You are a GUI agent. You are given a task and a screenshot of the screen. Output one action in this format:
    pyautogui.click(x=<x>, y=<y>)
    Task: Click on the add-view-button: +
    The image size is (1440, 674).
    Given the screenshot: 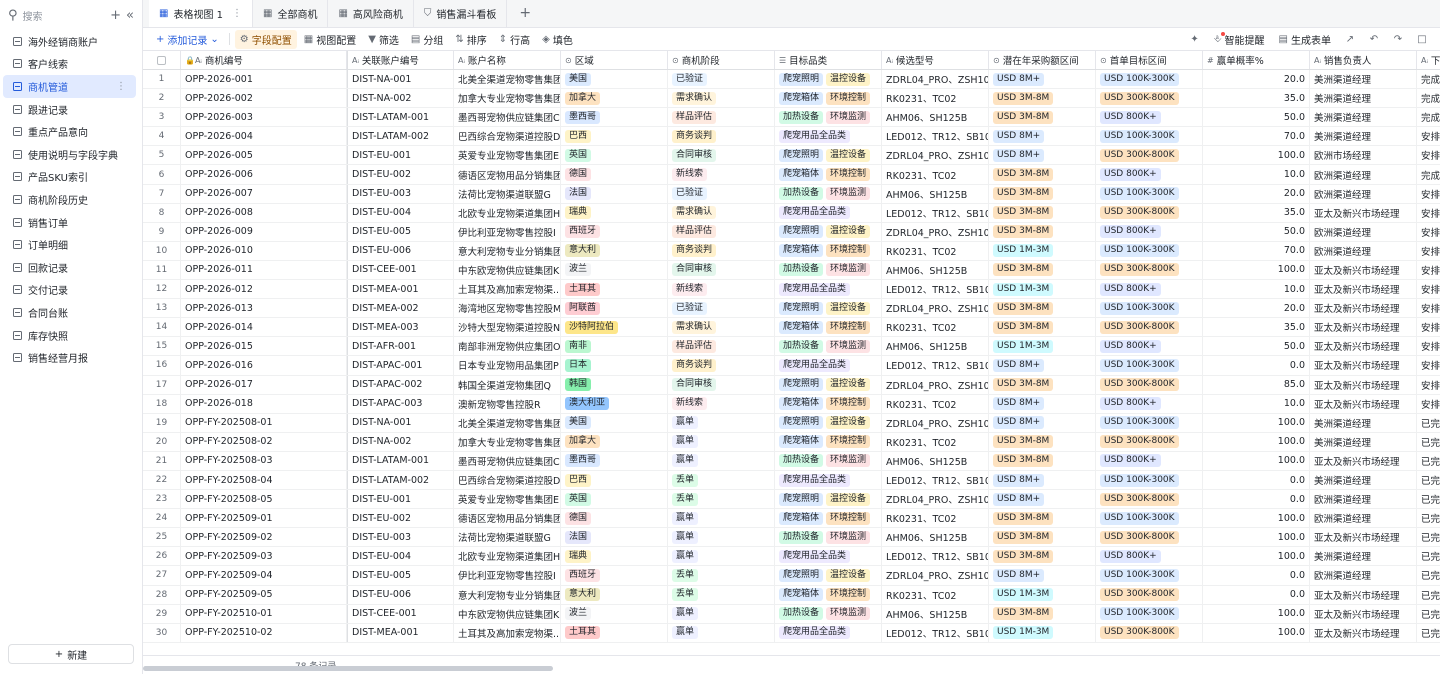 What is the action you would take?
    pyautogui.click(x=525, y=13)
    